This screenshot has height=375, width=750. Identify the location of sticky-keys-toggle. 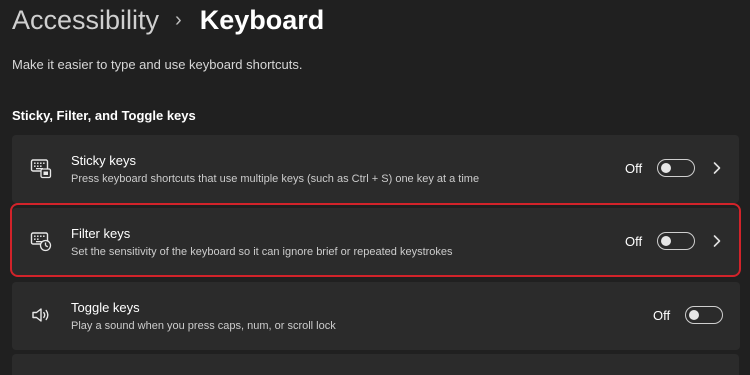
(676, 168).